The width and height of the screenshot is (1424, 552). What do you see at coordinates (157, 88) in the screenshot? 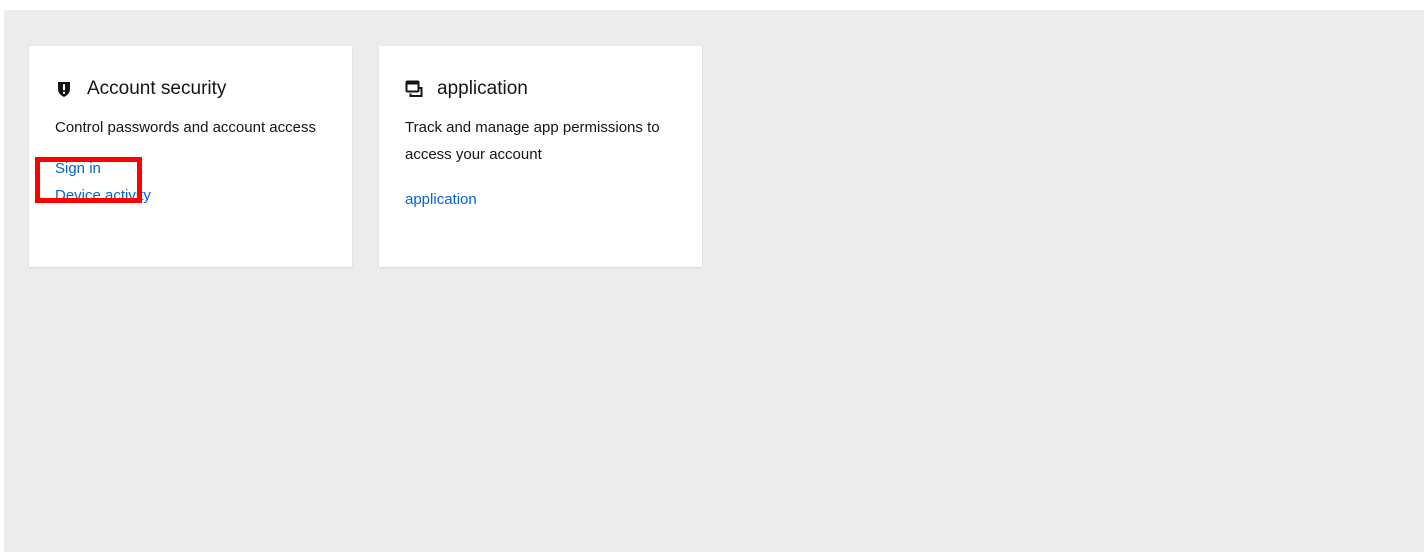
I see `account-security-title-text: Account security` at bounding box center [157, 88].